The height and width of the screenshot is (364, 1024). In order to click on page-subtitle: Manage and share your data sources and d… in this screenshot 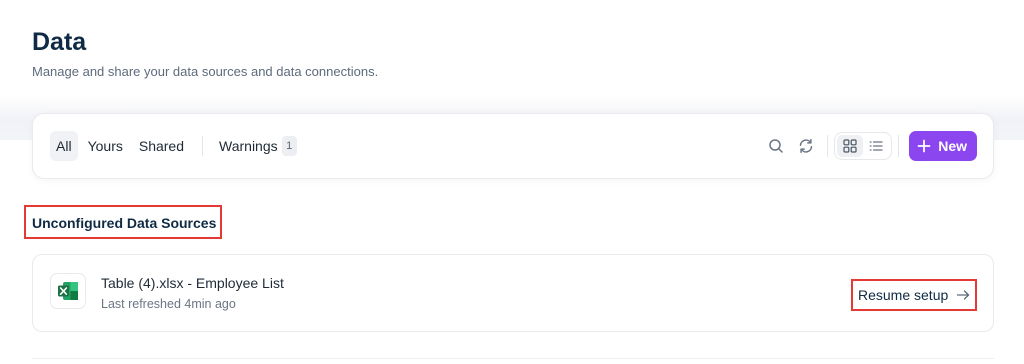, I will do `click(205, 71)`.